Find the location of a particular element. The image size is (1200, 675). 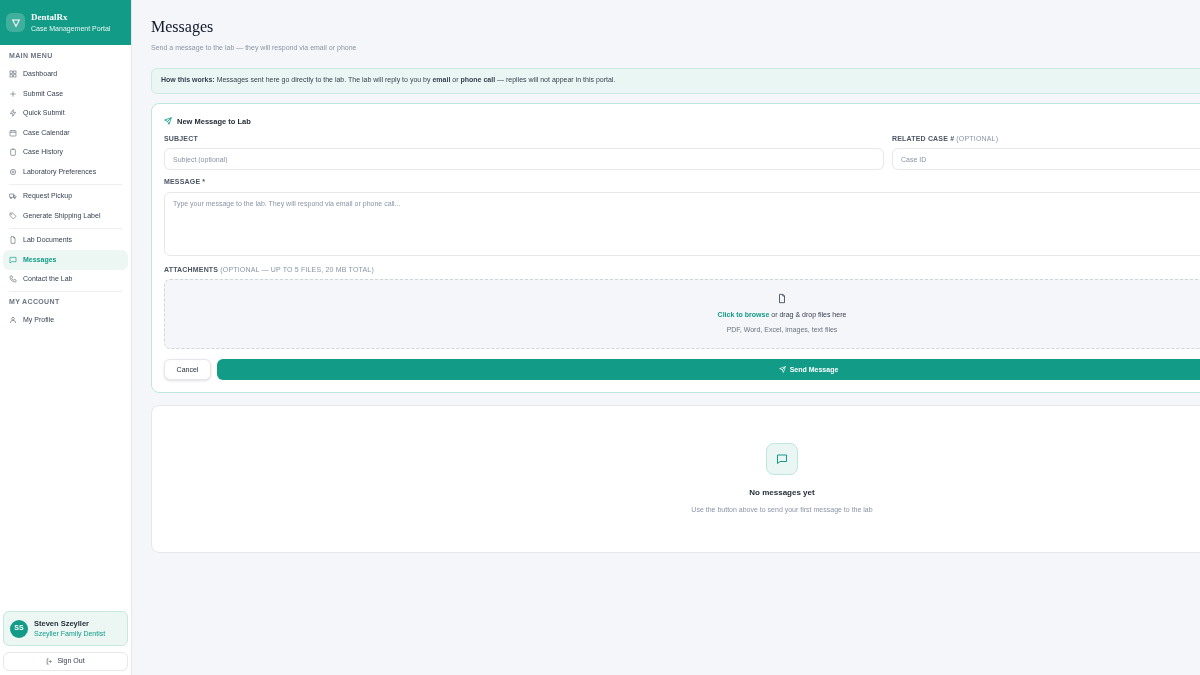

calendar-icon is located at coordinates (13, 132).